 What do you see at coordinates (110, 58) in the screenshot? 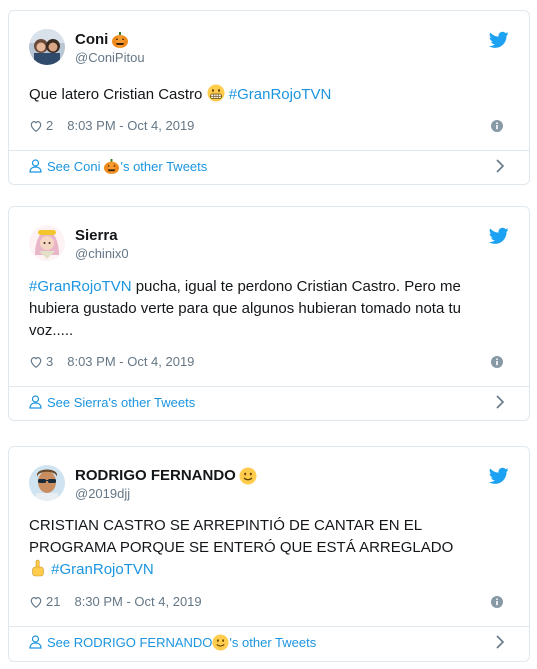
I see `user-handle: @ConiPitou` at bounding box center [110, 58].